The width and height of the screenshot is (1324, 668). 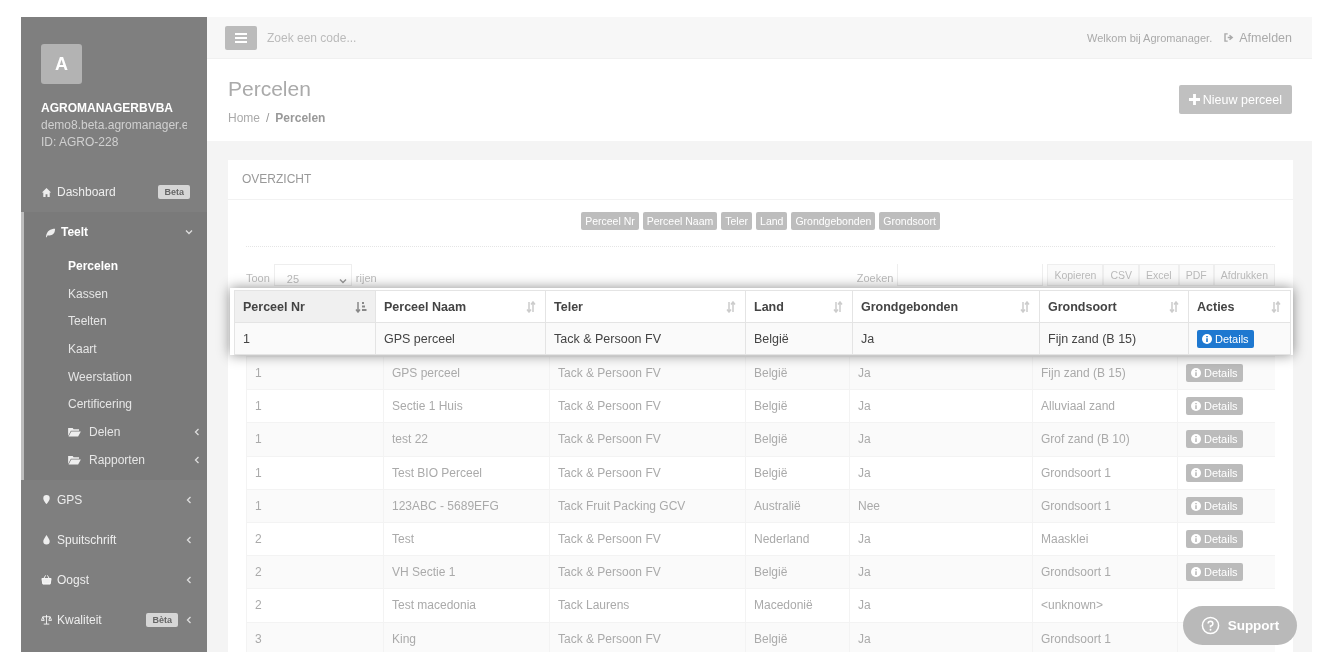 I want to click on column-toggle: Perceel Nr, so click(x=610, y=221).